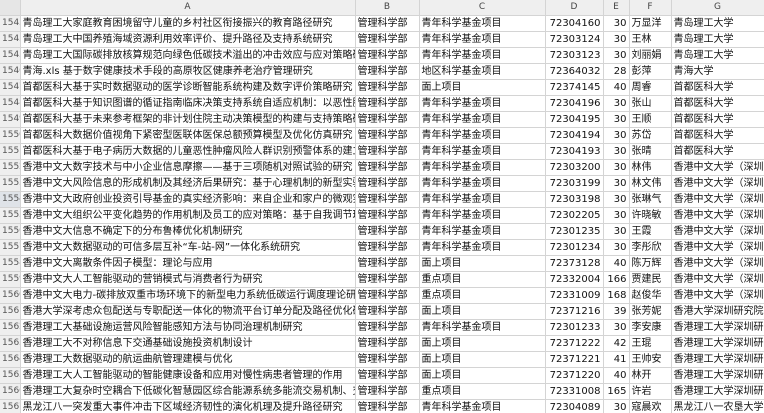 The height and width of the screenshot is (413, 764). I want to click on cell-project-id: 72371221, so click(574, 359).